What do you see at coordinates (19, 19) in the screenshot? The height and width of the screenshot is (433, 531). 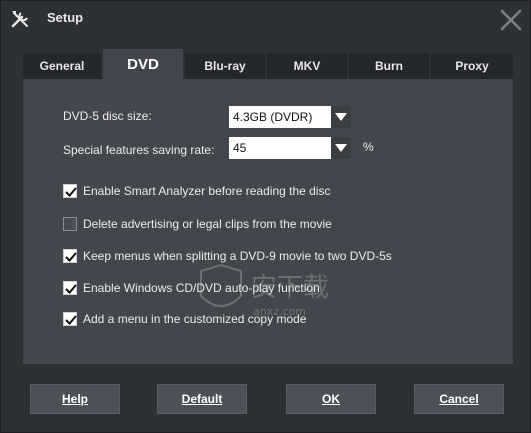 I see `tools-icon` at bounding box center [19, 19].